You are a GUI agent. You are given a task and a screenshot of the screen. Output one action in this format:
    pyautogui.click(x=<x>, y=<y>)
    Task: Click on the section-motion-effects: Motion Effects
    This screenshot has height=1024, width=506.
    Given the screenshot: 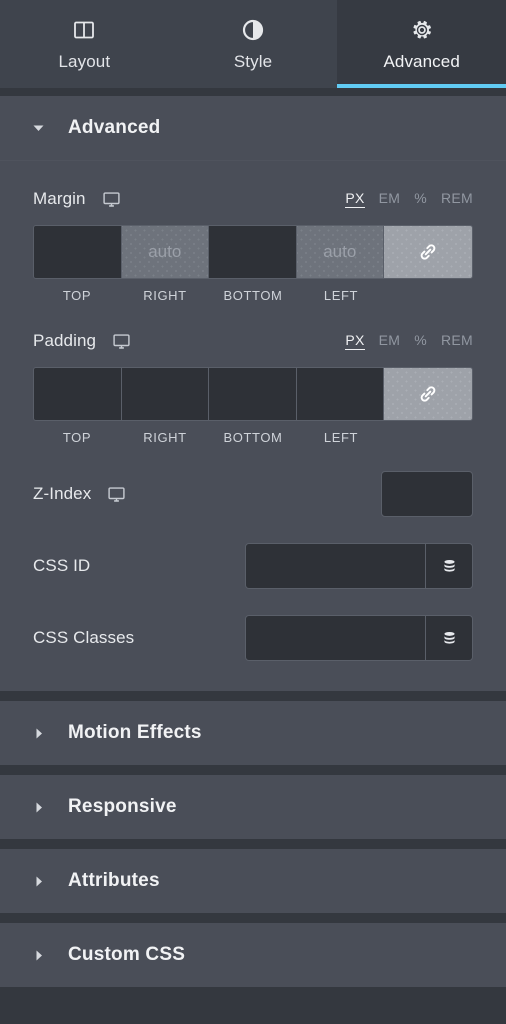 What is the action you would take?
    pyautogui.click(x=253, y=733)
    